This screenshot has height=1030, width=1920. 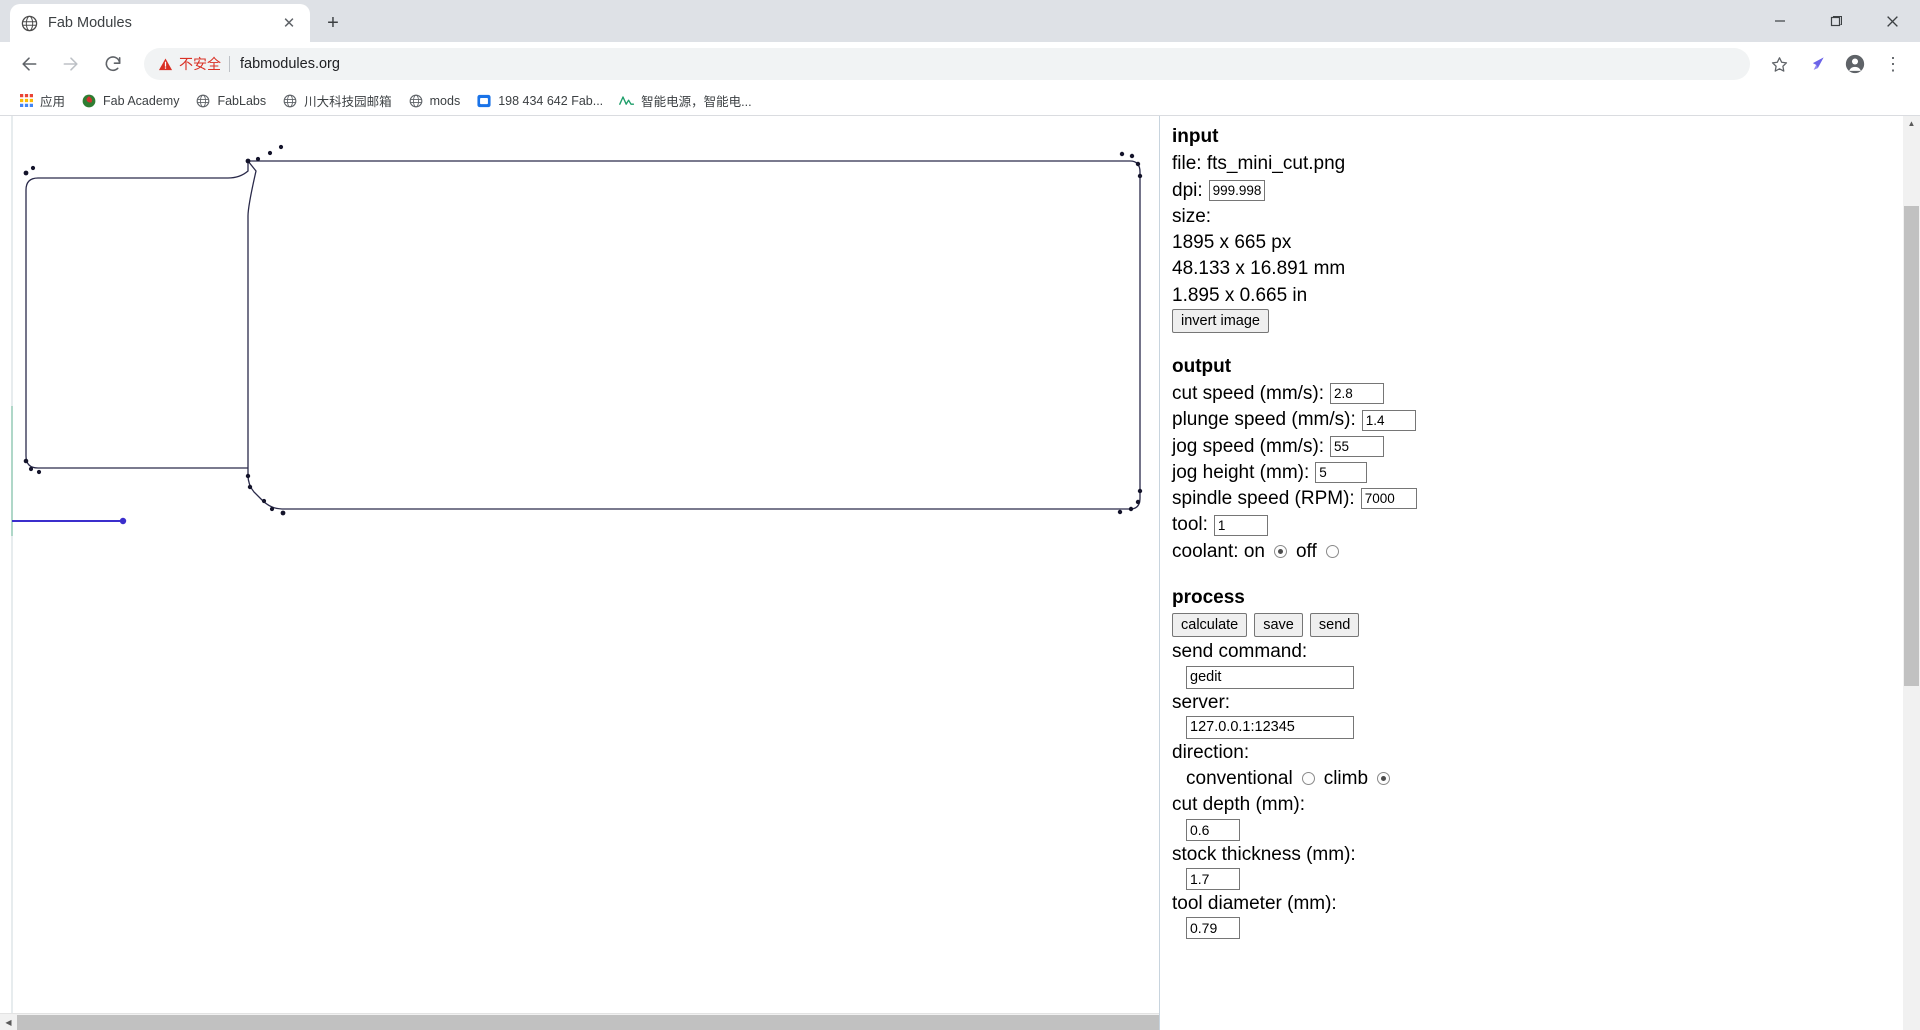 I want to click on size-mm-row: 48.133 x 16.891 mm, so click(x=1546, y=268).